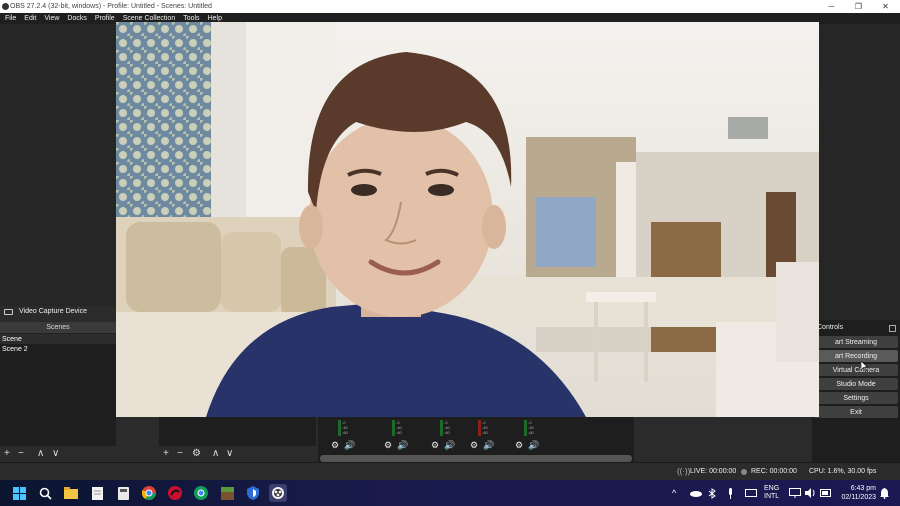 The image size is (900, 506). Describe the element at coordinates (892, 328) in the screenshot. I see `float-dock-icon` at that location.